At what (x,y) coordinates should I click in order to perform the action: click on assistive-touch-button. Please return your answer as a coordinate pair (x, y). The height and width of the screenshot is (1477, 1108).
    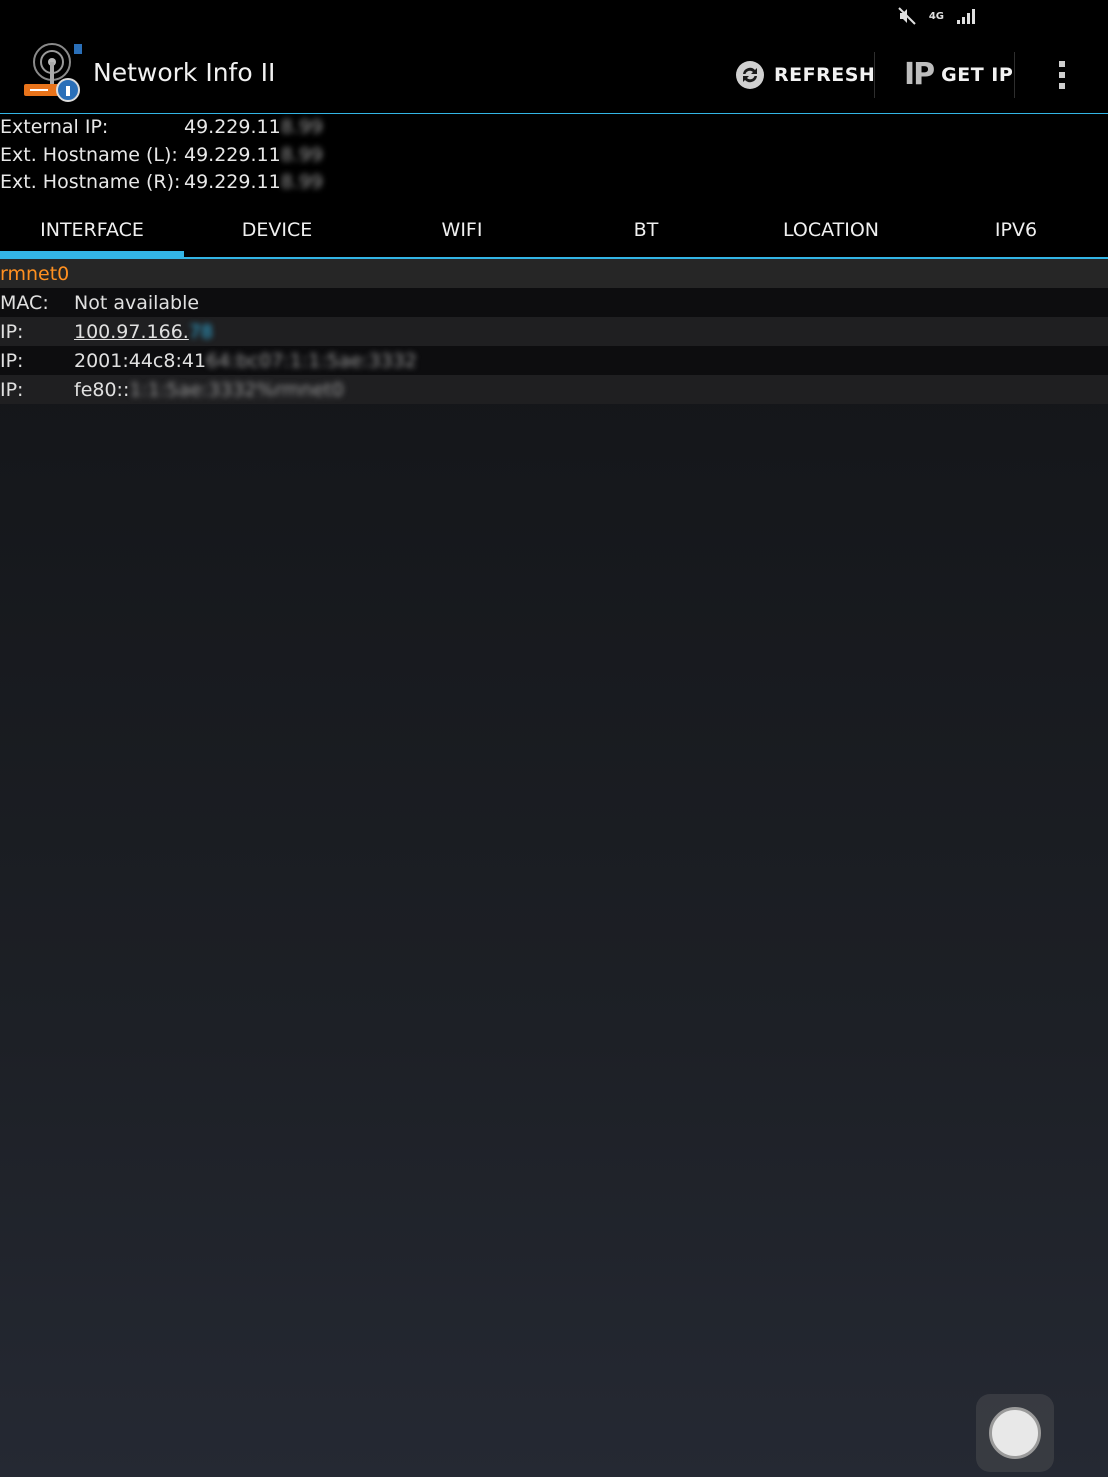
    Looking at the image, I should click on (1015, 1433).